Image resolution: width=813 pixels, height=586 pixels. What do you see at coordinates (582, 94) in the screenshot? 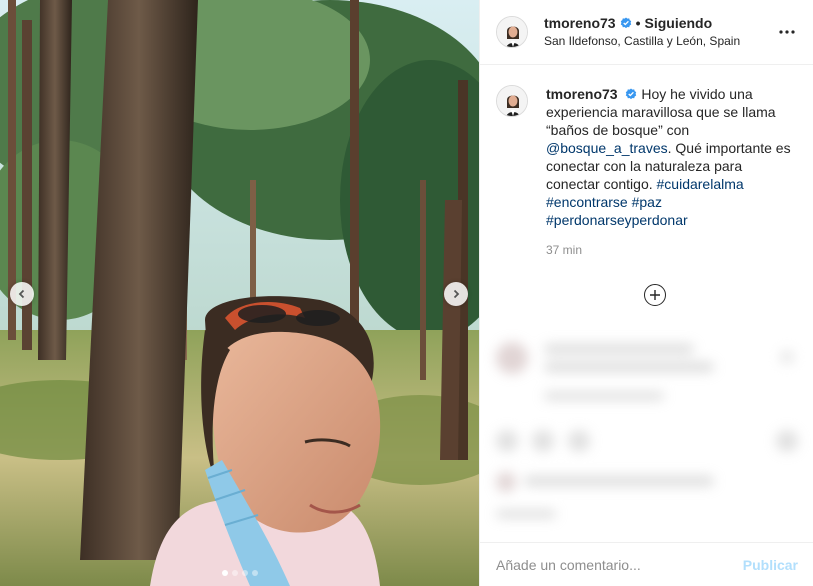
I see `caption-username: tmoreno73` at bounding box center [582, 94].